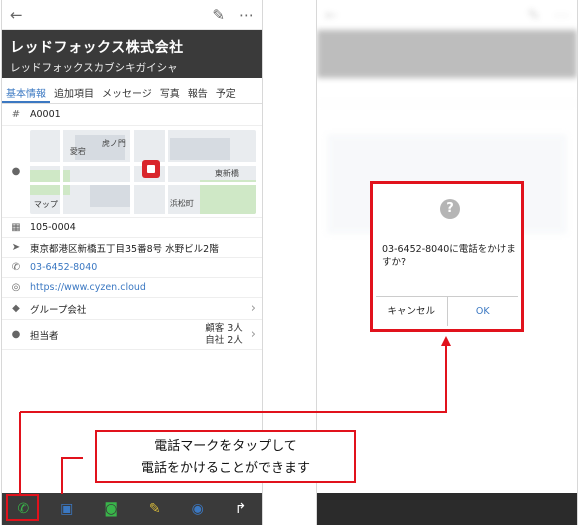 Image resolution: width=580 pixels, height=525 pixels. Describe the element at coordinates (22, 507) in the screenshot. I see `phone-icon-highlight` at that location.